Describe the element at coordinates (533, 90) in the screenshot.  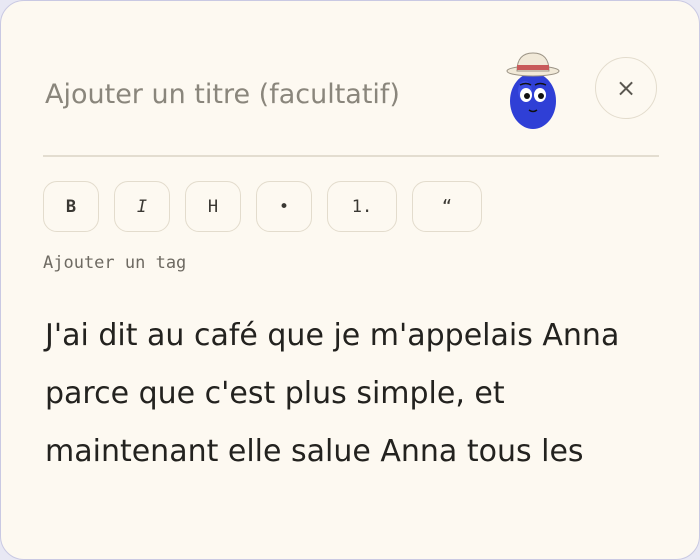
I see `mascot-icon` at that location.